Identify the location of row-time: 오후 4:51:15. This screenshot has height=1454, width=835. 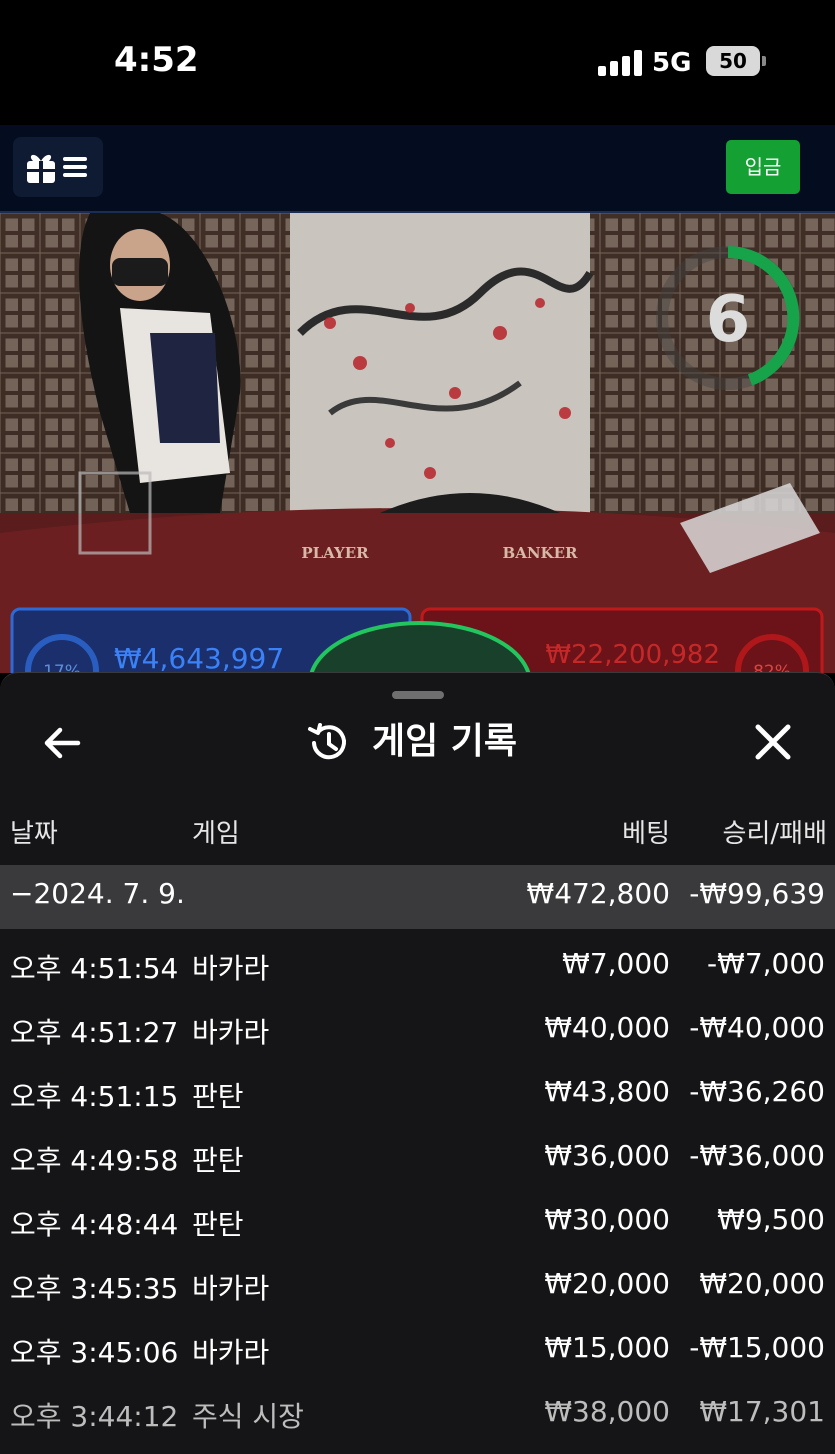
(94, 1096).